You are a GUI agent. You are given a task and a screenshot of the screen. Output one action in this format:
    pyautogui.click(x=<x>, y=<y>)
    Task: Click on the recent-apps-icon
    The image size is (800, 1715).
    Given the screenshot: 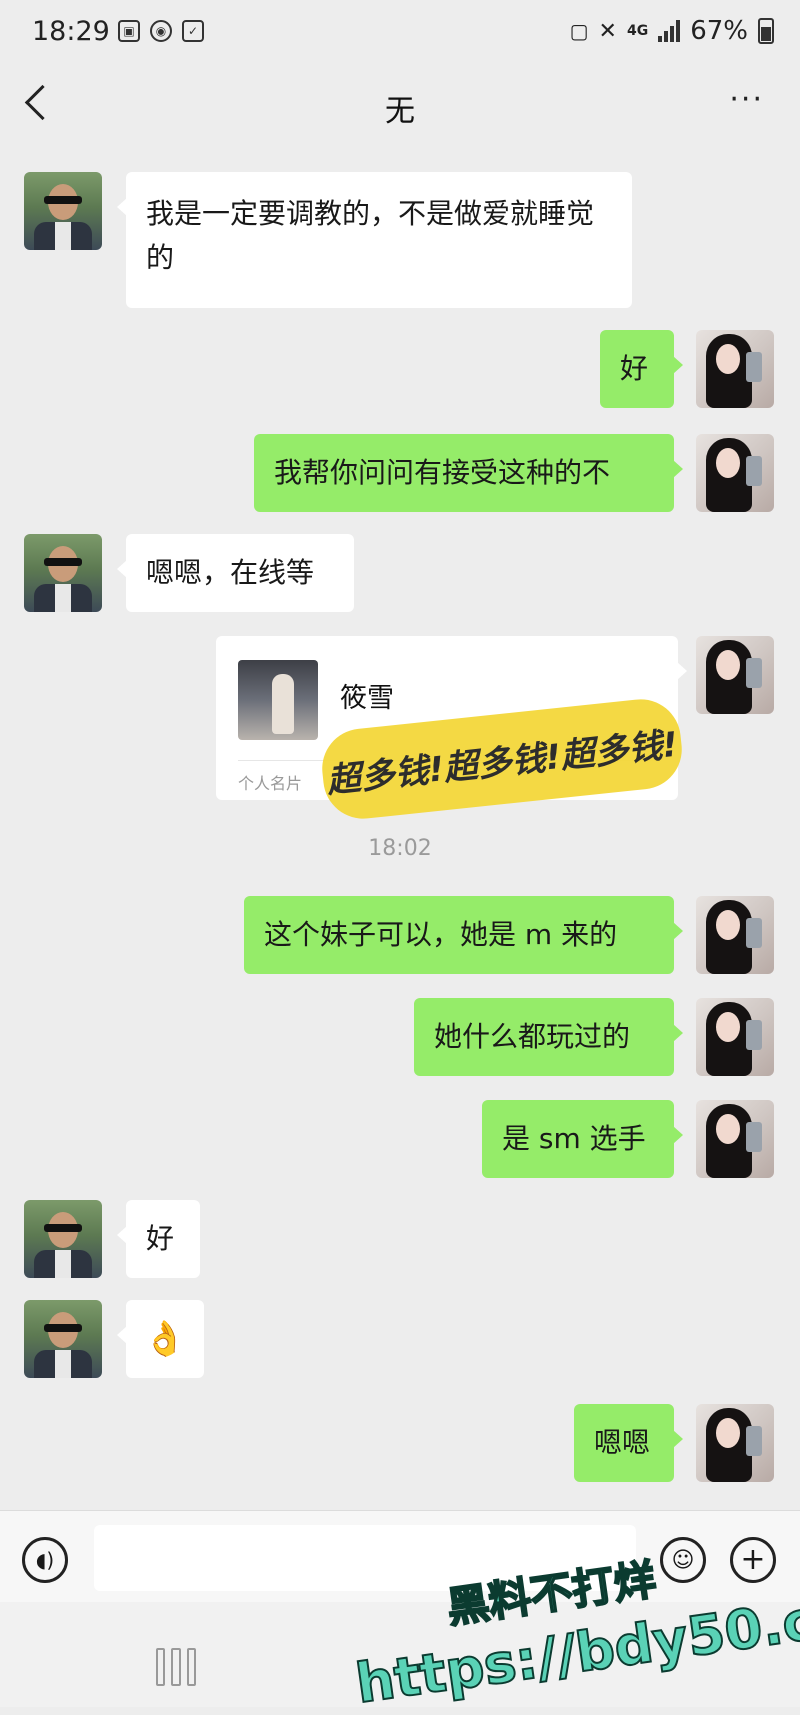 What is the action you would take?
    pyautogui.click(x=176, y=1667)
    